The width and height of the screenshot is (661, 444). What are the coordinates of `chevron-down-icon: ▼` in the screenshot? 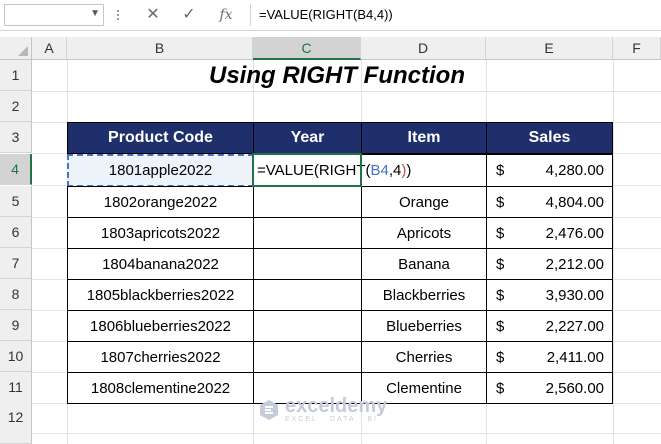 It's located at (95, 13).